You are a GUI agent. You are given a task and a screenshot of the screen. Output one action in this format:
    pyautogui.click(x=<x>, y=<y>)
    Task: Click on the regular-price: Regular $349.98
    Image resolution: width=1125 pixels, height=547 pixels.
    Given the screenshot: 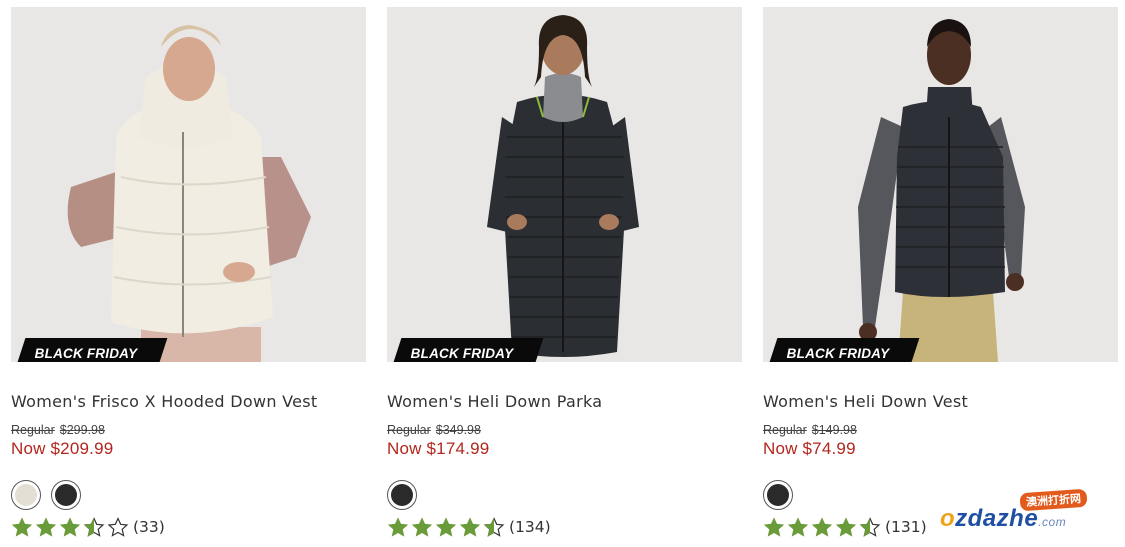 What is the action you would take?
    pyautogui.click(x=434, y=430)
    